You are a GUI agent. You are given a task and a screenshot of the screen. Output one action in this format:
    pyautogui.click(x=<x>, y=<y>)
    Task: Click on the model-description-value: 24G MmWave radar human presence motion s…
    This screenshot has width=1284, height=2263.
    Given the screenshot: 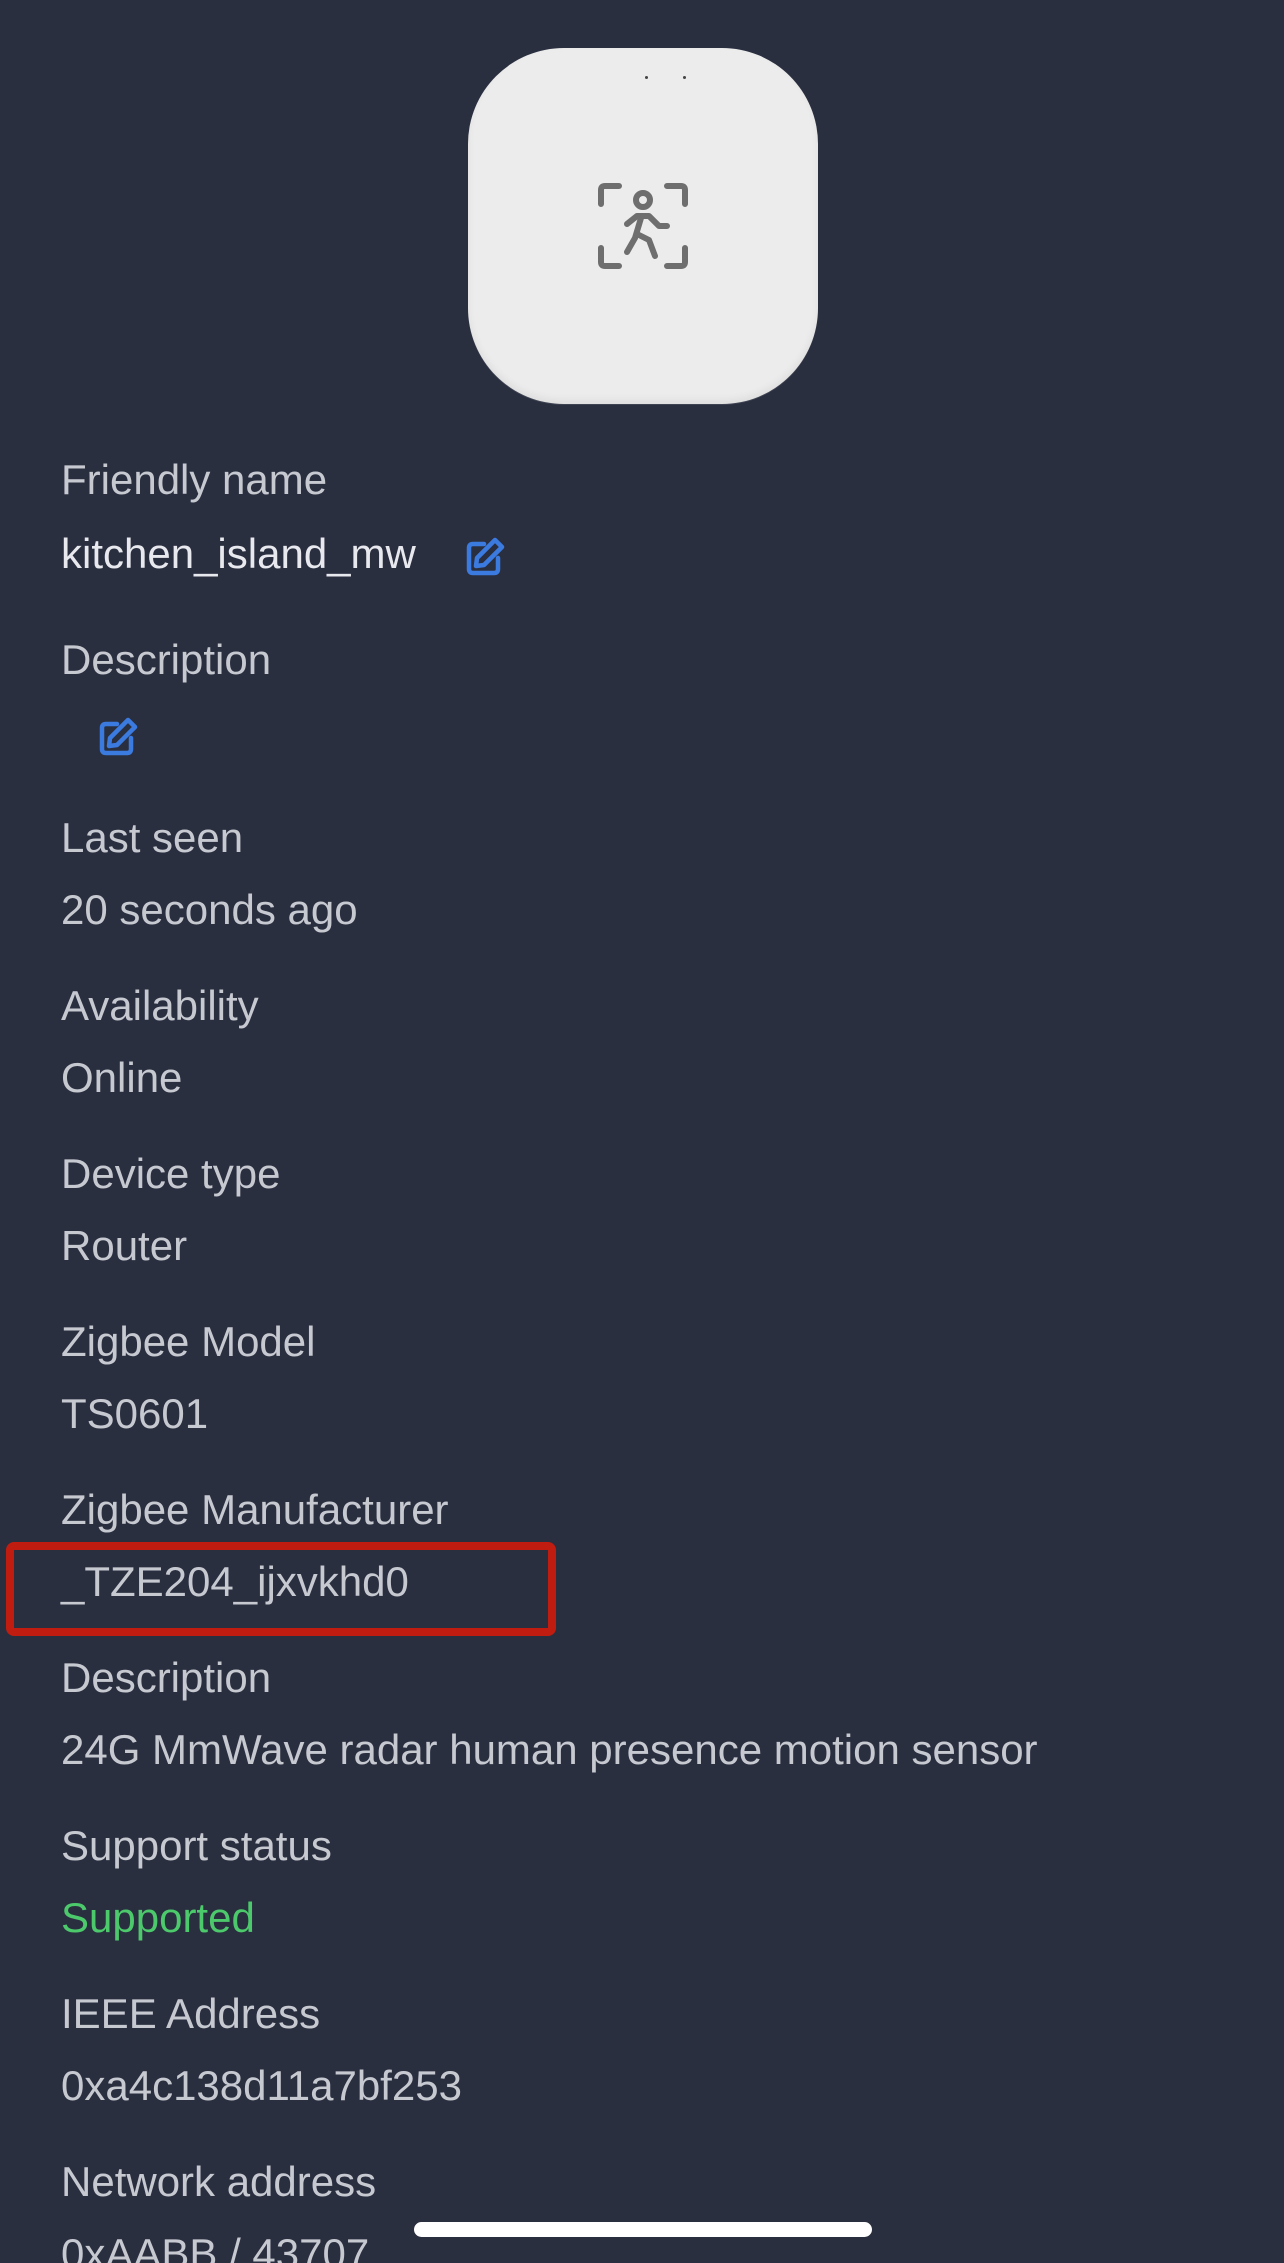 What is the action you would take?
    pyautogui.click(x=549, y=1749)
    